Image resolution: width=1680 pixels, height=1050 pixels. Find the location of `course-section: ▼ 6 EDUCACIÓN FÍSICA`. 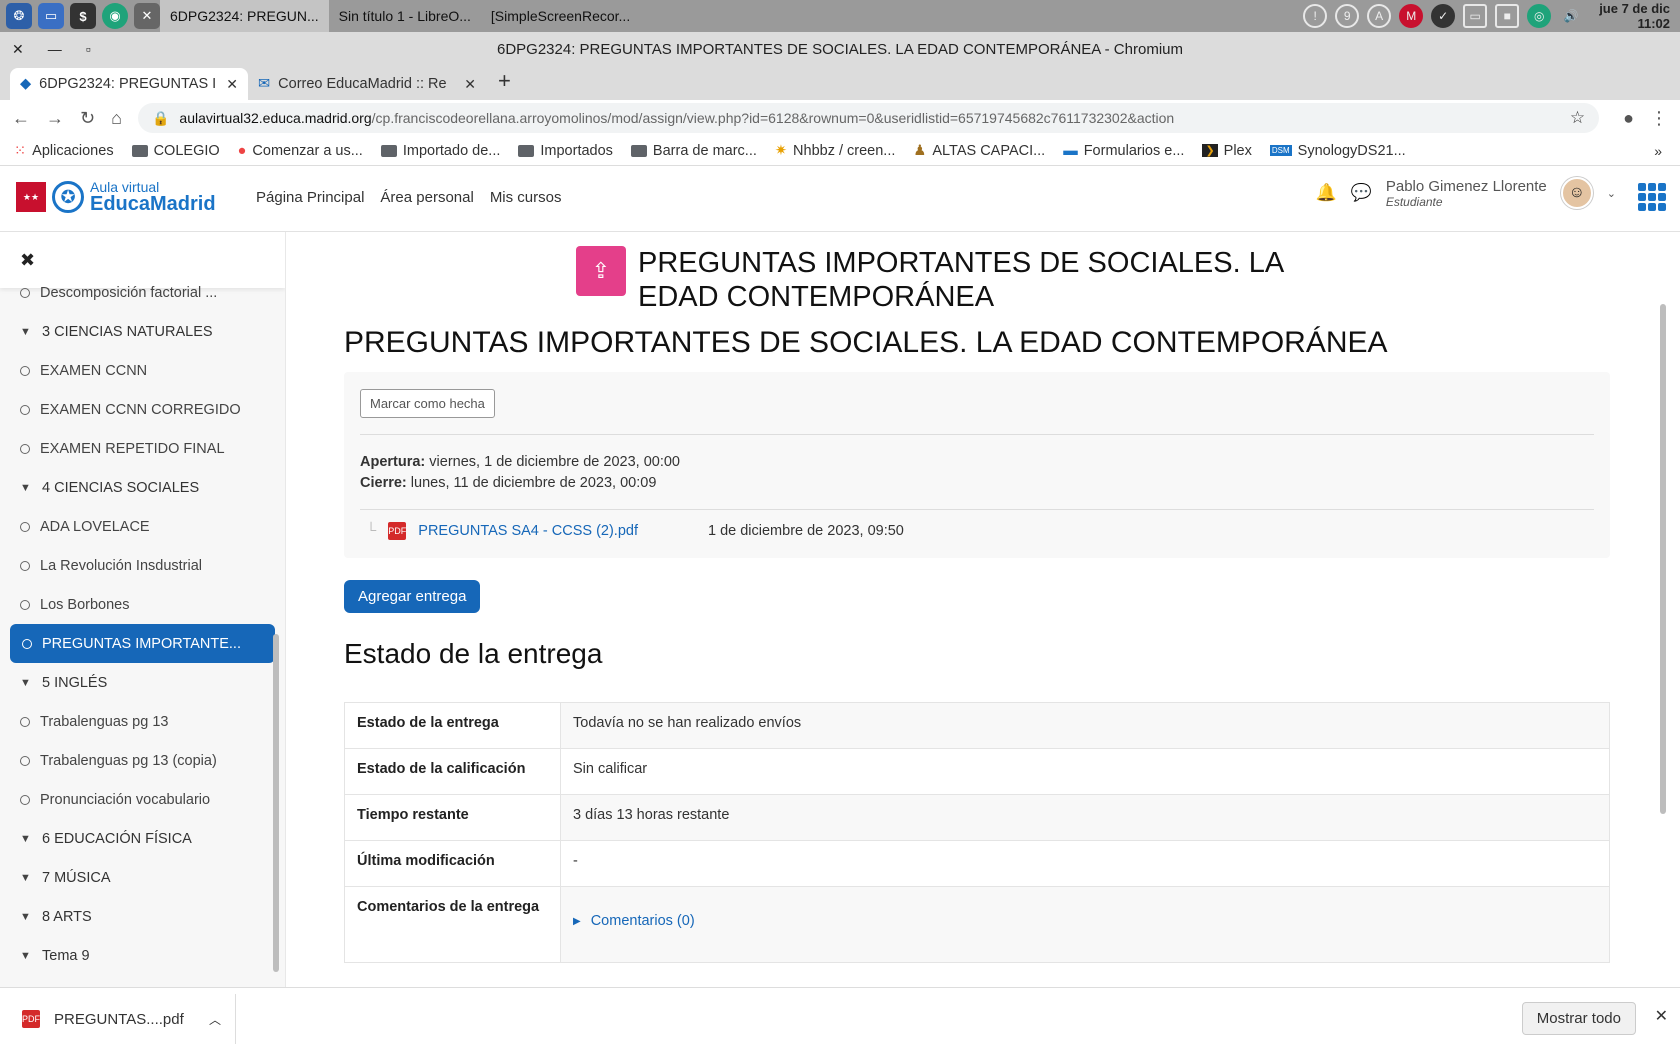

course-section: ▼ 6 EDUCACIÓN FÍSICA is located at coordinates (142, 838).